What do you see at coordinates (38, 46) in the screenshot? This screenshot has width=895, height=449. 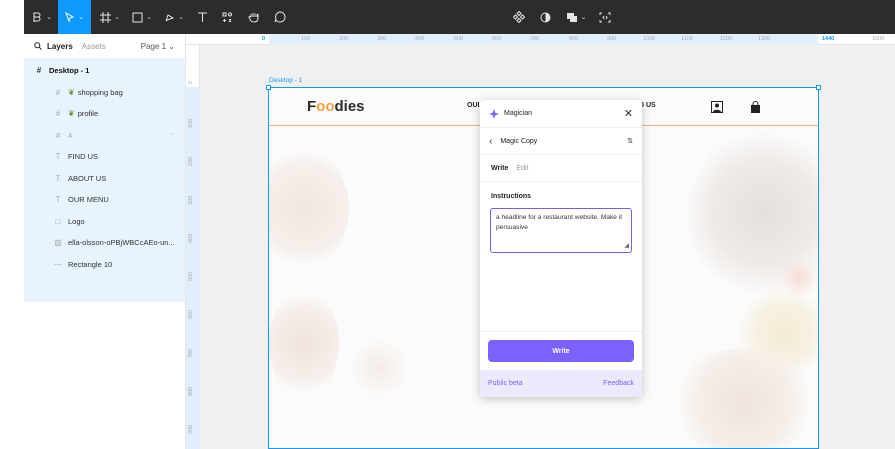 I see `search-icon` at bounding box center [38, 46].